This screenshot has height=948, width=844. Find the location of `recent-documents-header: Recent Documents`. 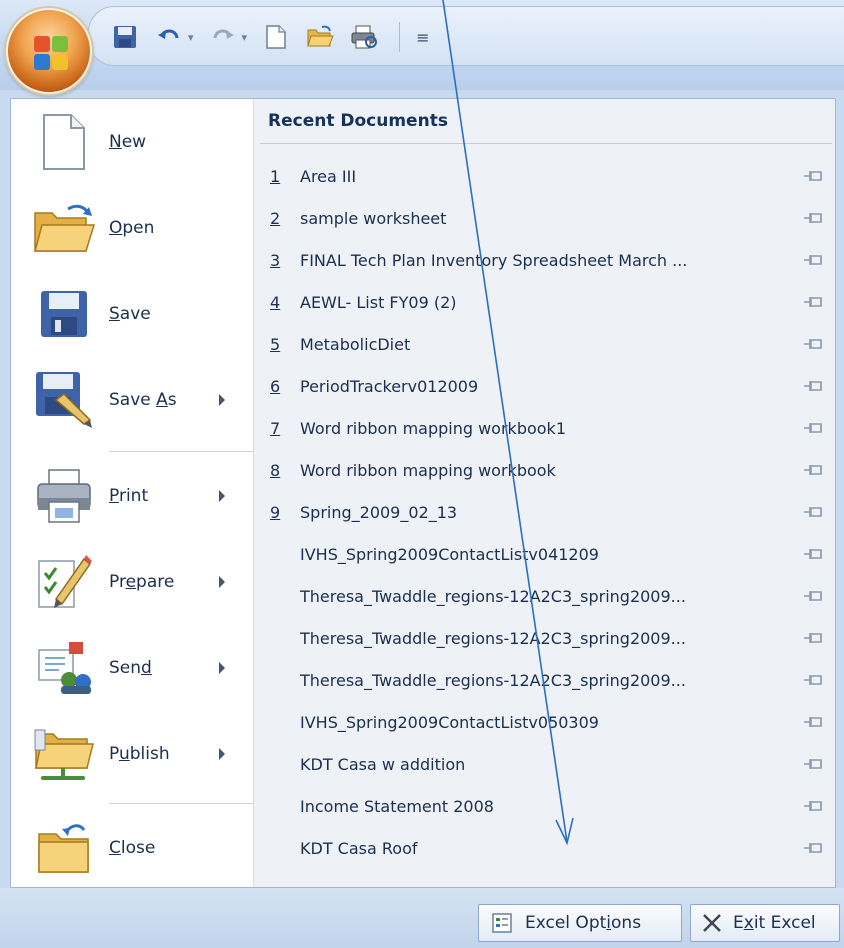

recent-documents-header: Recent Documents is located at coordinates (358, 121).